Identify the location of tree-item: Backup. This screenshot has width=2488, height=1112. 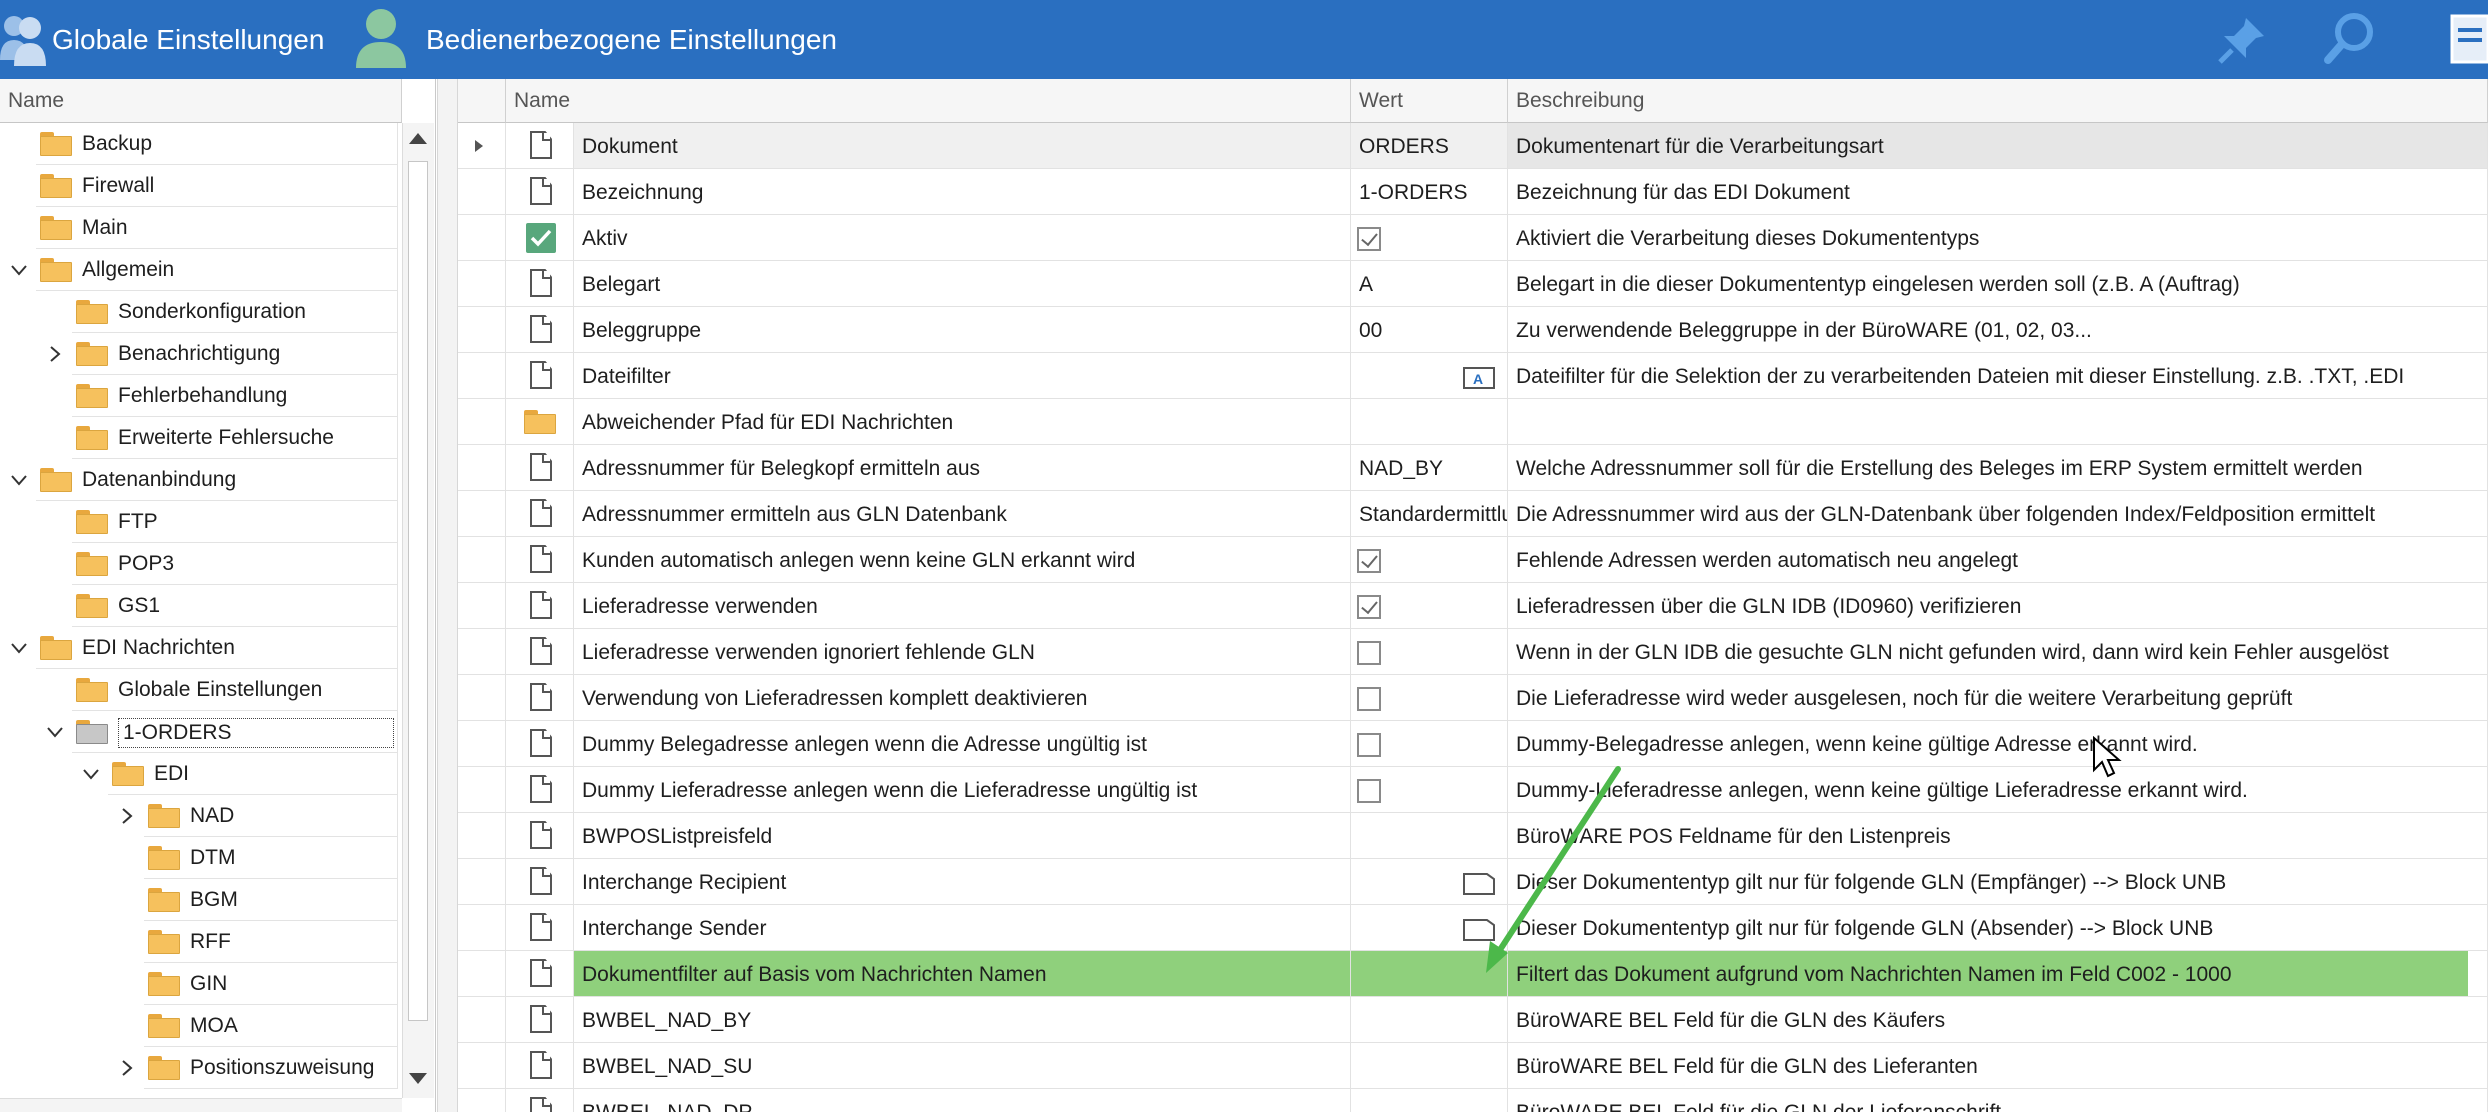
(201, 144).